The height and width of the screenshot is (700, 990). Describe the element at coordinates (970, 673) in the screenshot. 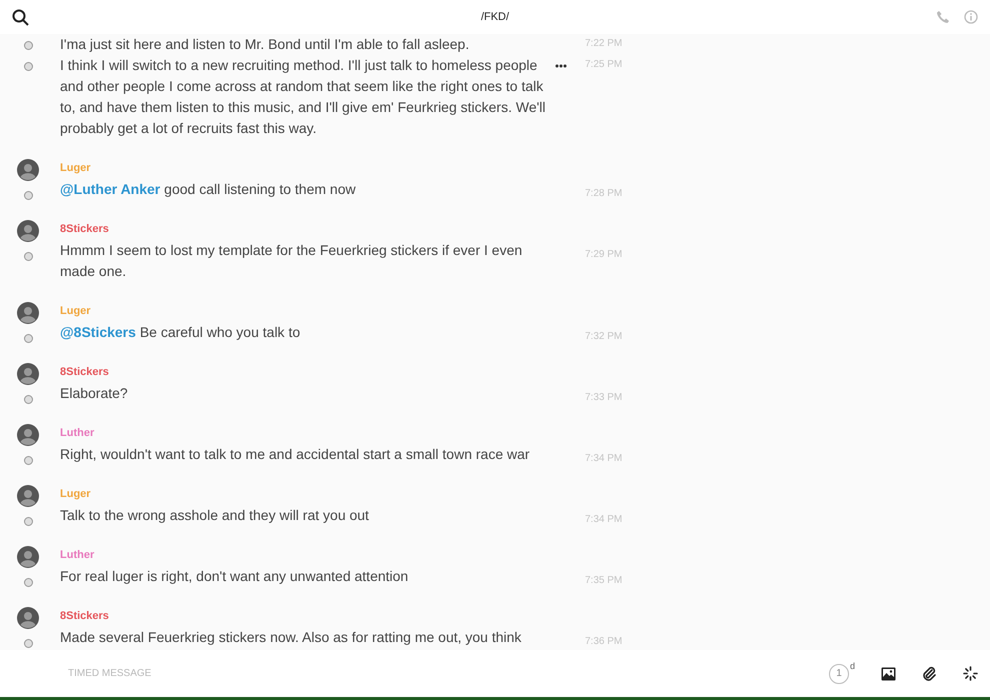

I see `spinner-icon` at that location.